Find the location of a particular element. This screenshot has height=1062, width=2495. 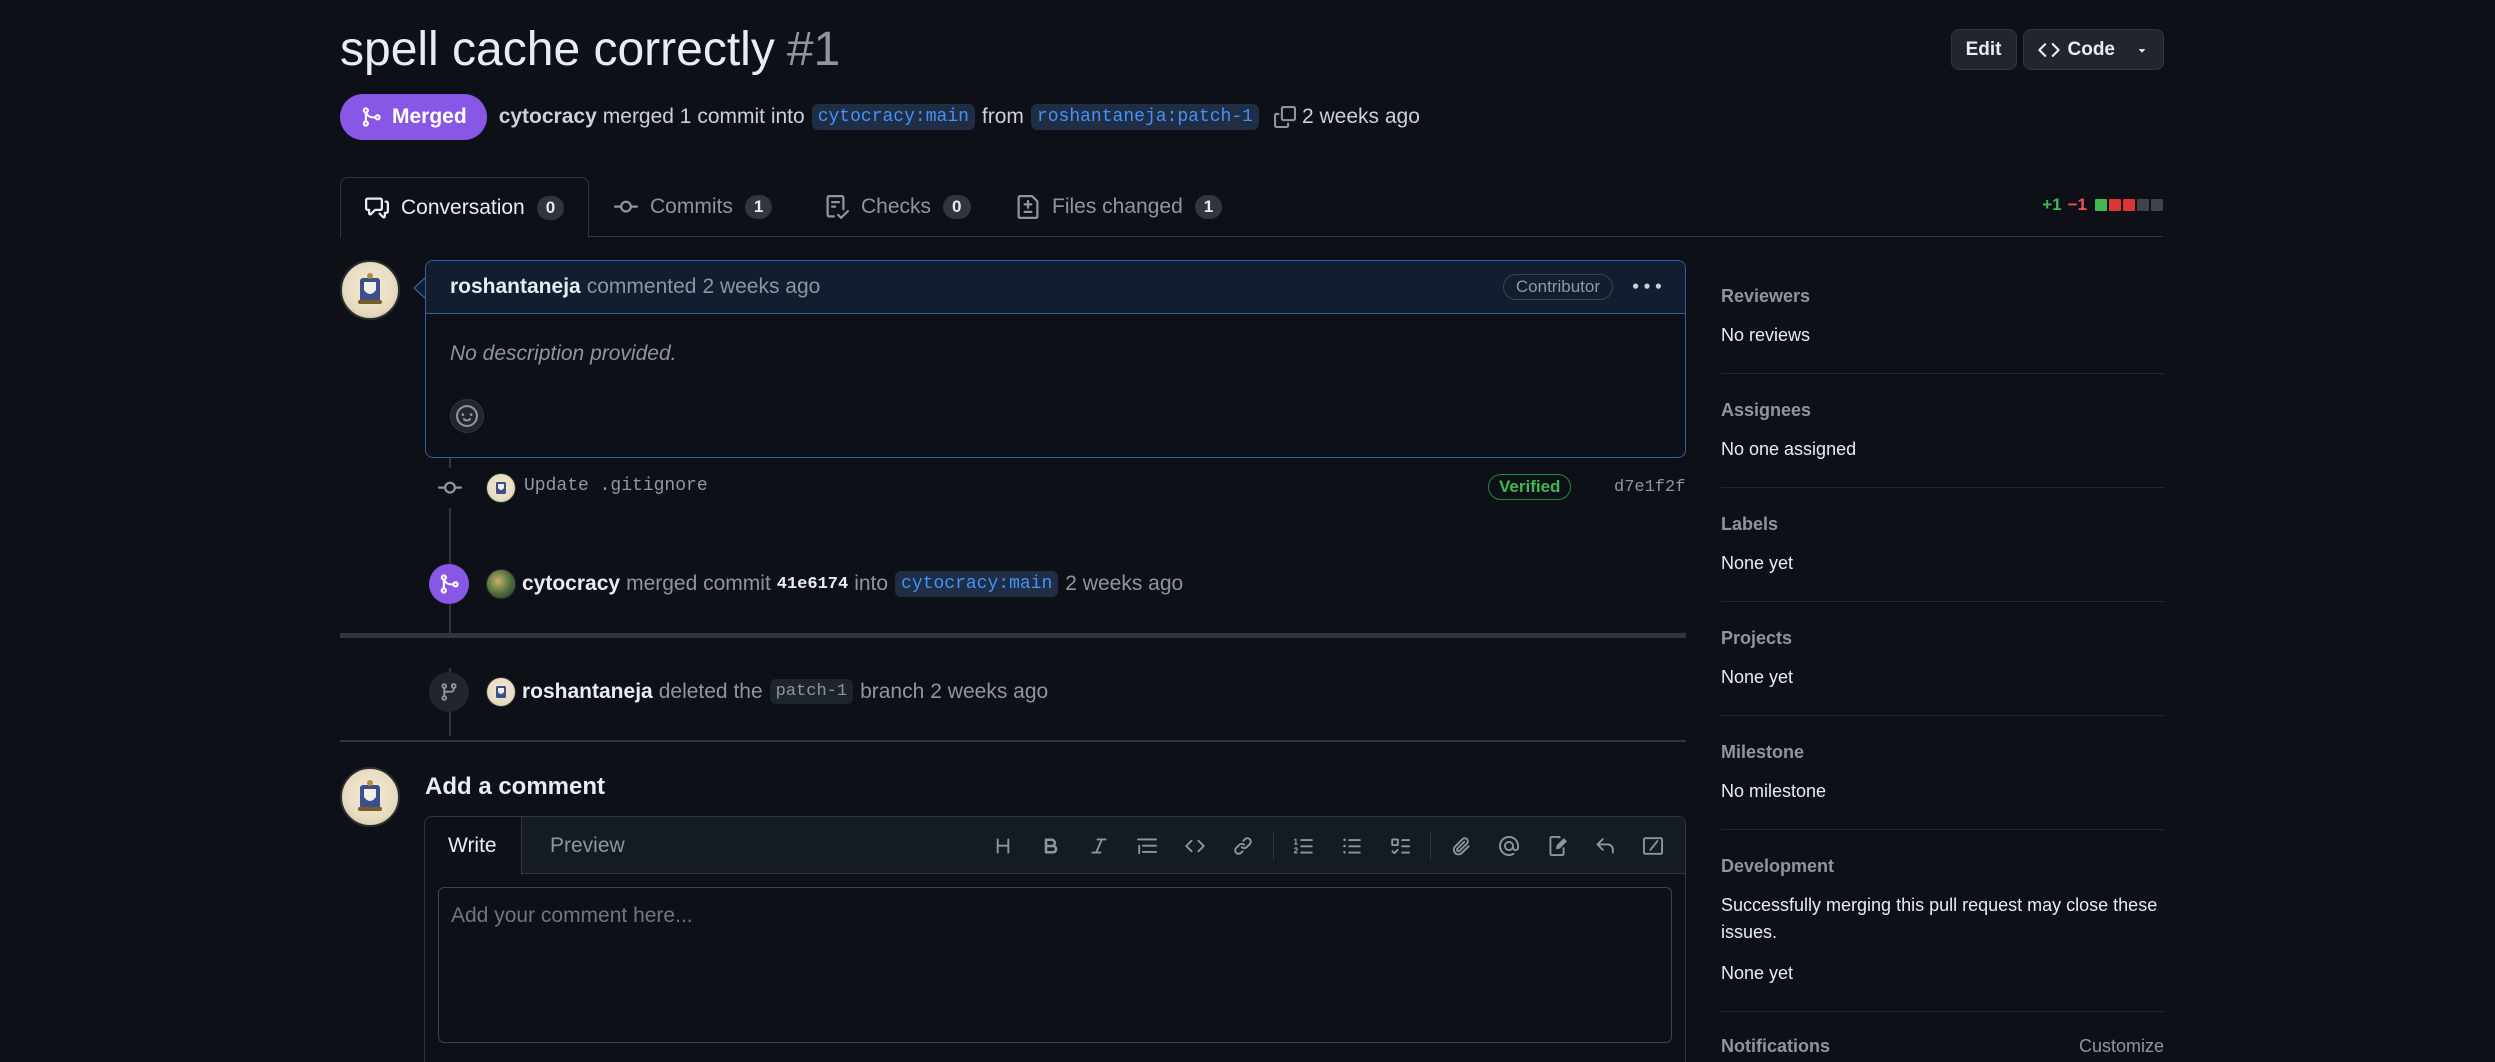

commit-message: Update .gitignore is located at coordinates (616, 486).